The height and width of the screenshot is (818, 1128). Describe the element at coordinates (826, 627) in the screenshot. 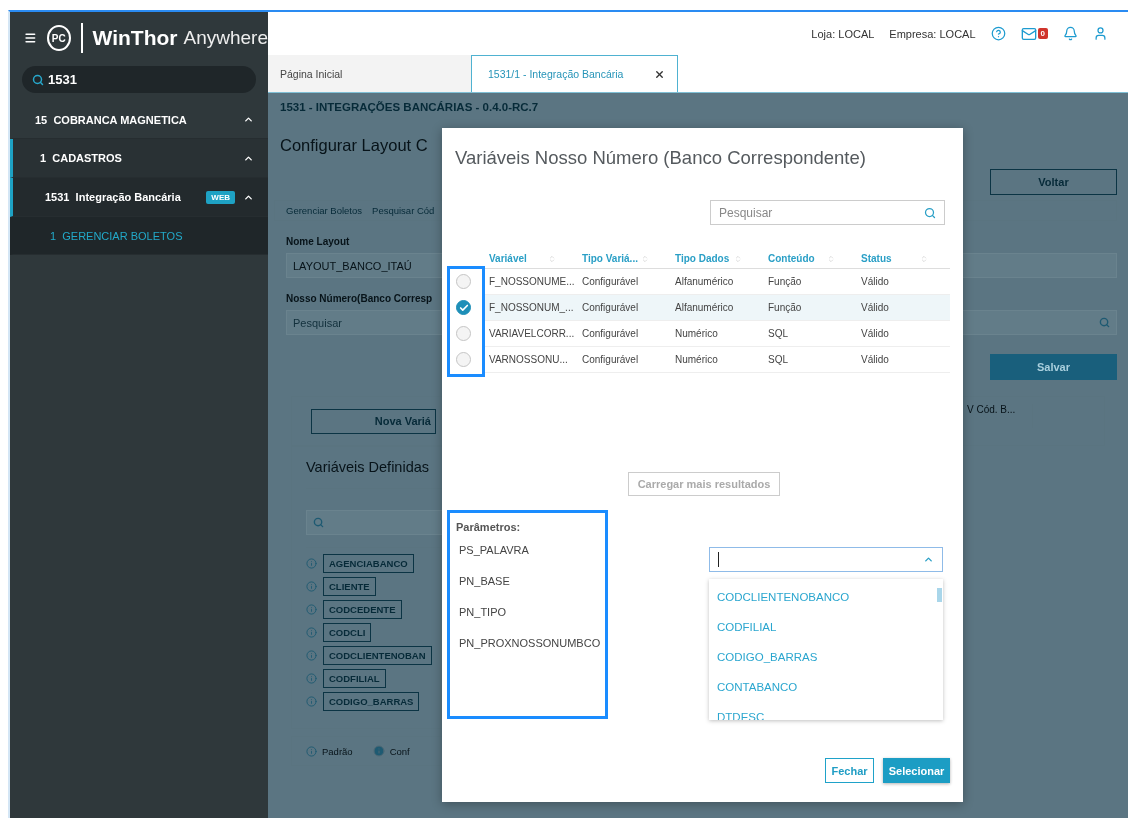

I see `dropdown-option: CODFILIAL` at that location.